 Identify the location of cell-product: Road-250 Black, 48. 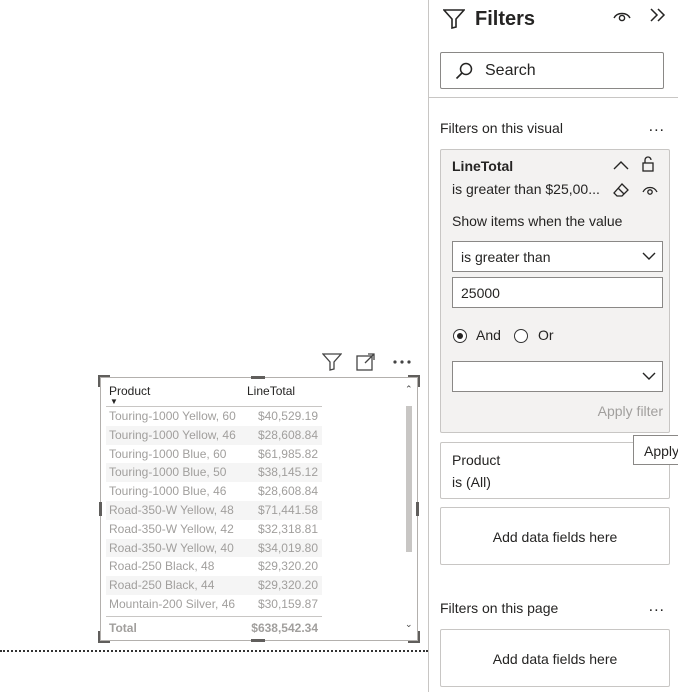
(162, 566).